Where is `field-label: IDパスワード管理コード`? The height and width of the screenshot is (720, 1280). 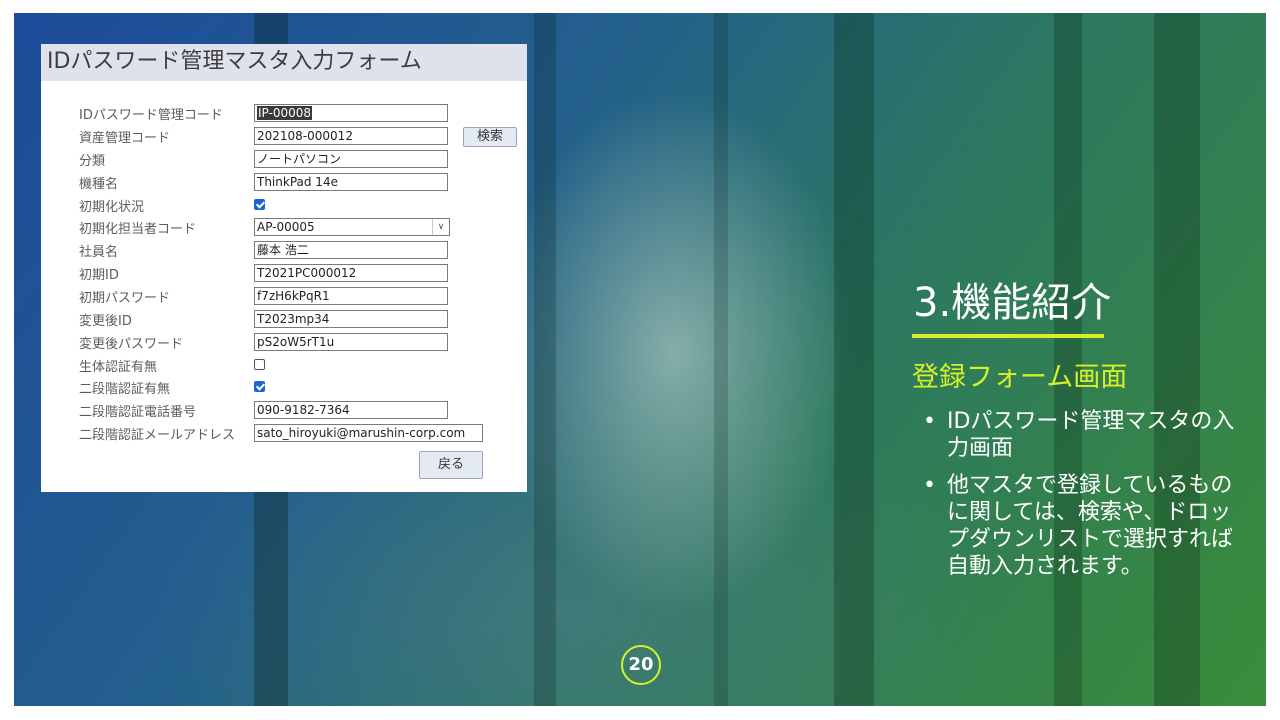
field-label: IDパスワード管理コード is located at coordinates (151, 115).